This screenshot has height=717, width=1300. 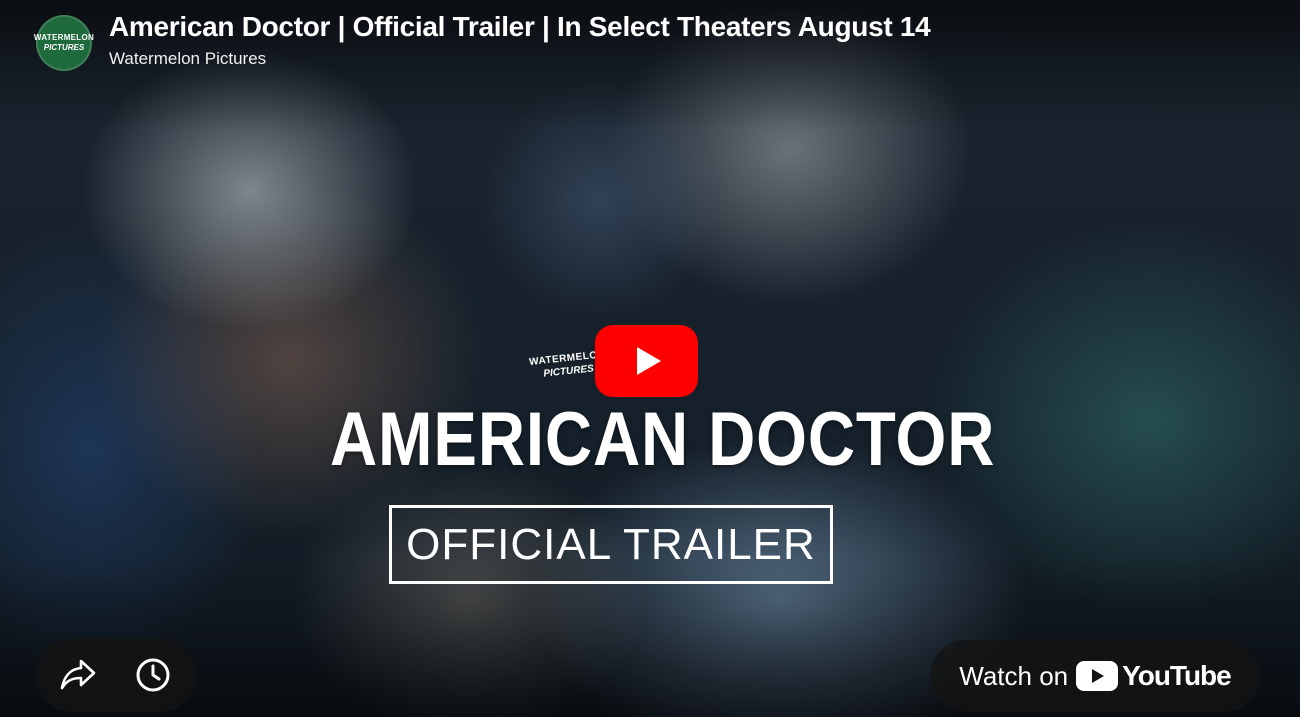 What do you see at coordinates (1014, 675) in the screenshot?
I see `watch-on-label: Watch on` at bounding box center [1014, 675].